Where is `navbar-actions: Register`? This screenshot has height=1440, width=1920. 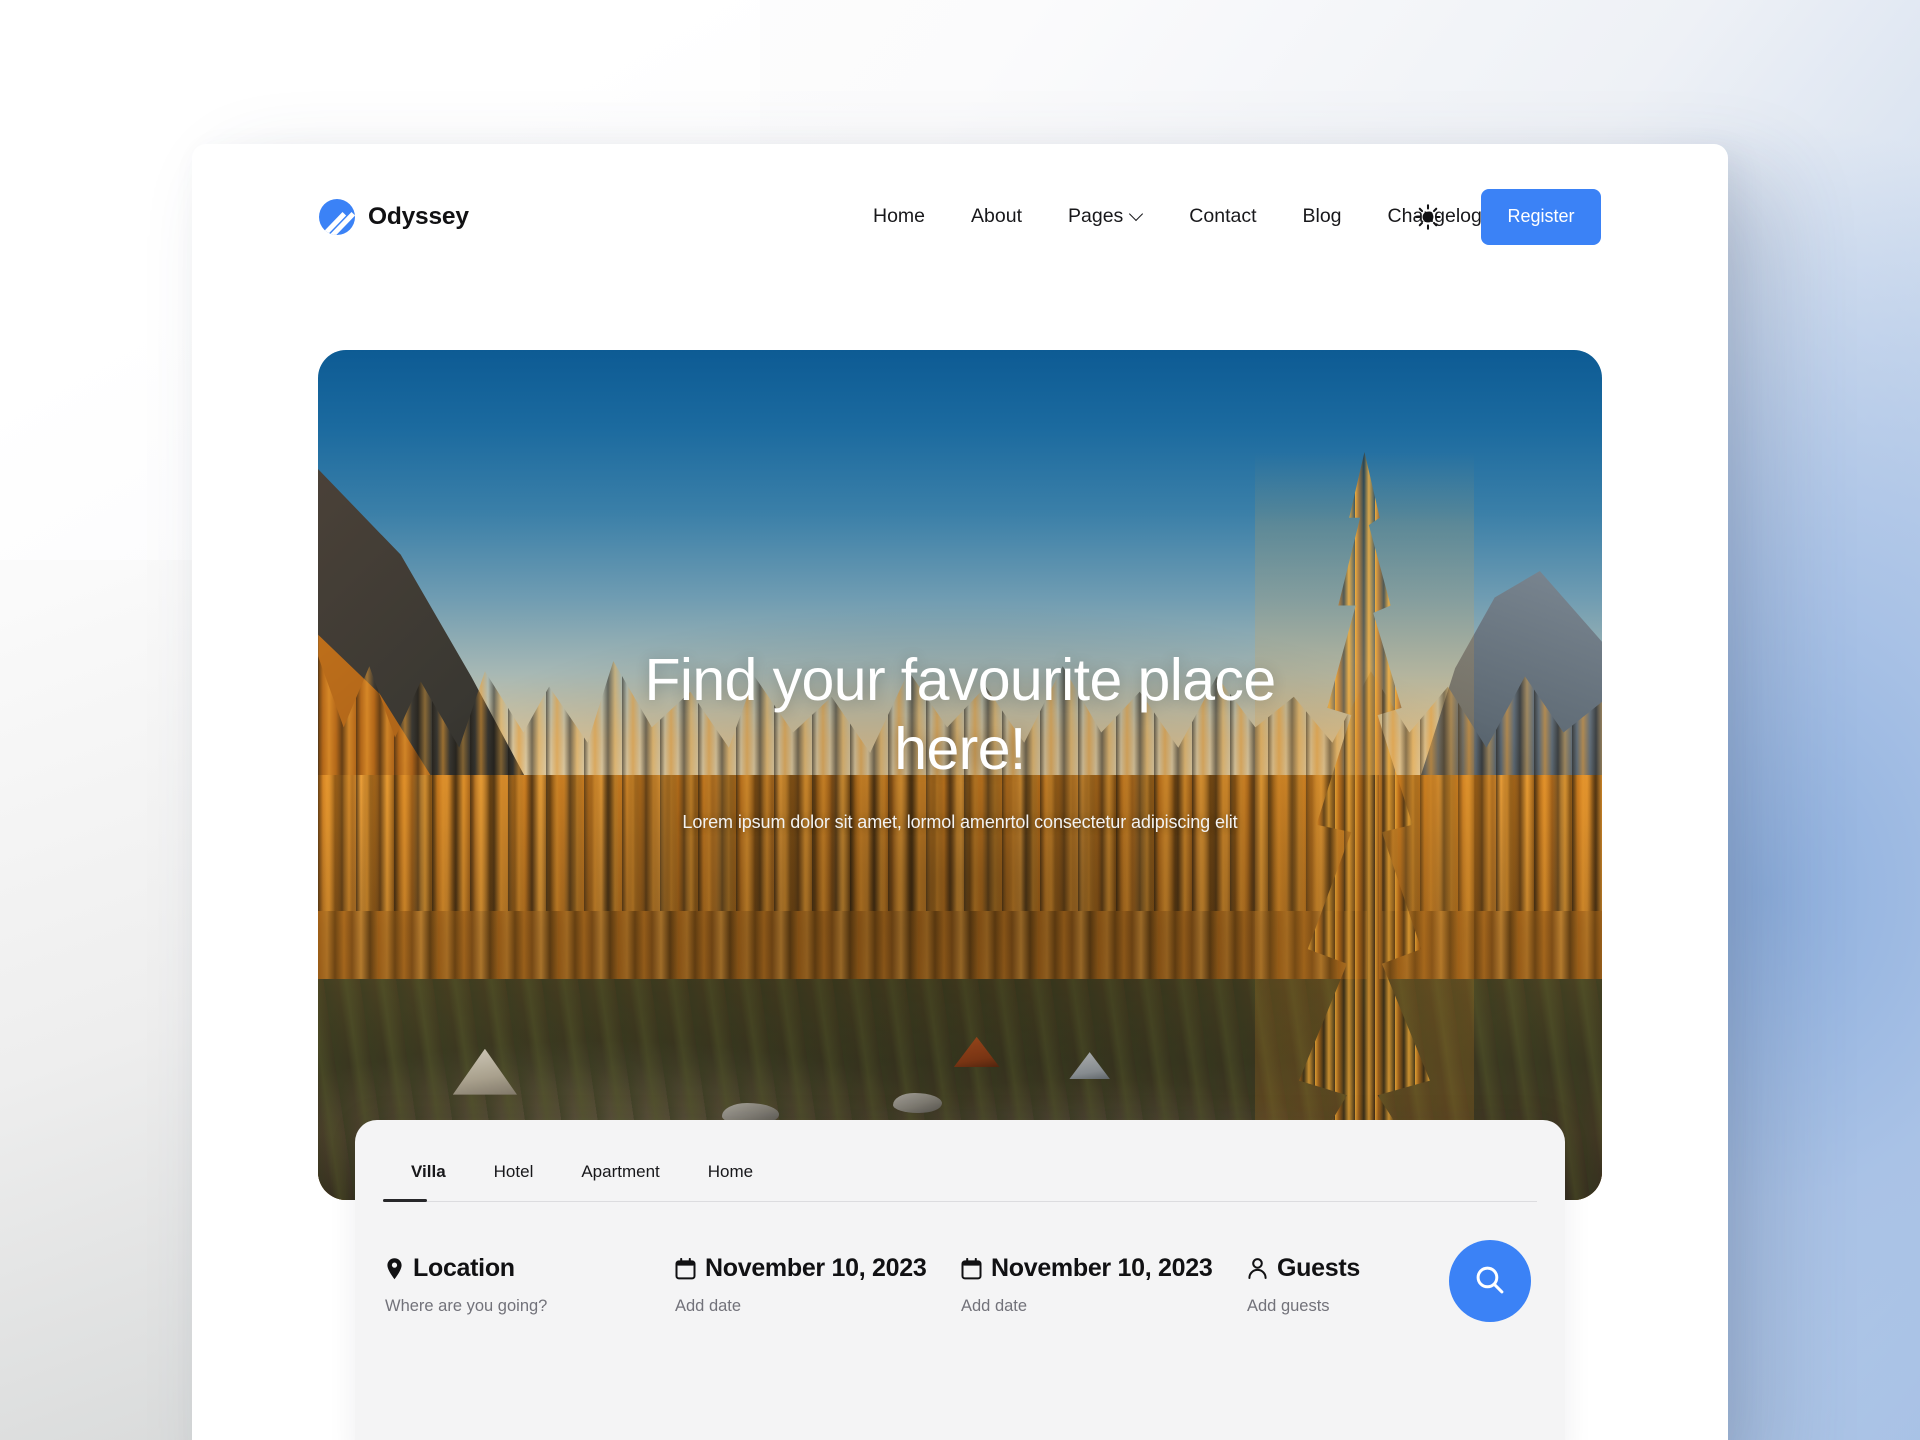
navbar-actions: Register is located at coordinates (1506, 216).